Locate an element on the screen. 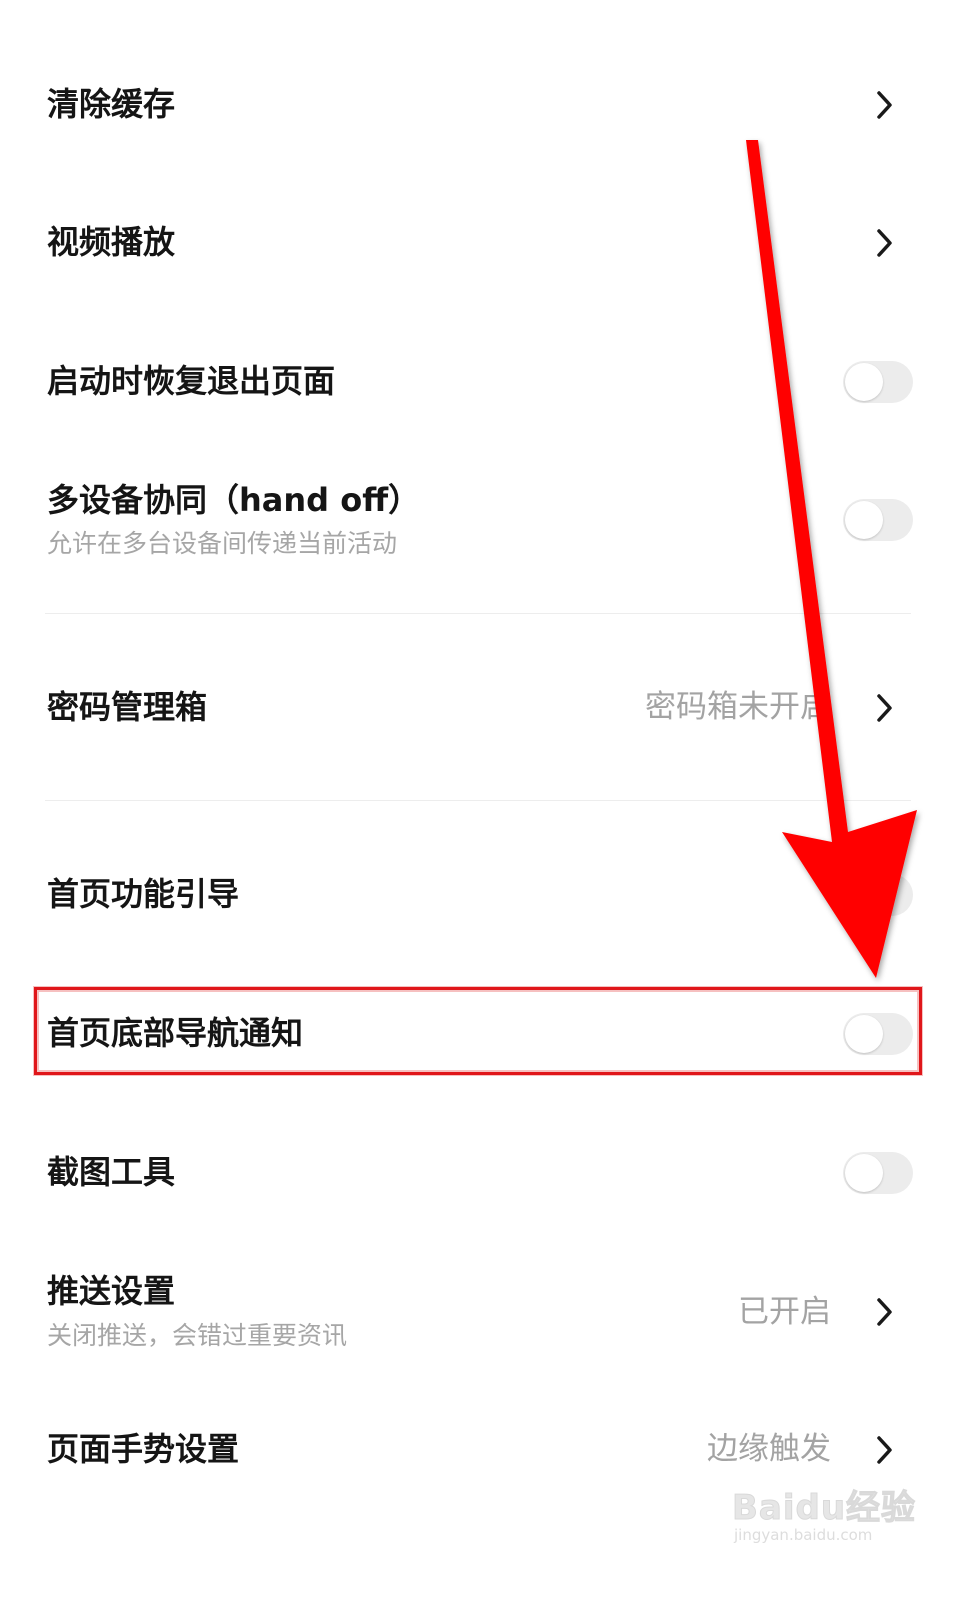 Image resolution: width=977 pixels, height=1600 pixels. baidu-watermark: Baidu经验 jingyan.baidu.com is located at coordinates (831, 1520).